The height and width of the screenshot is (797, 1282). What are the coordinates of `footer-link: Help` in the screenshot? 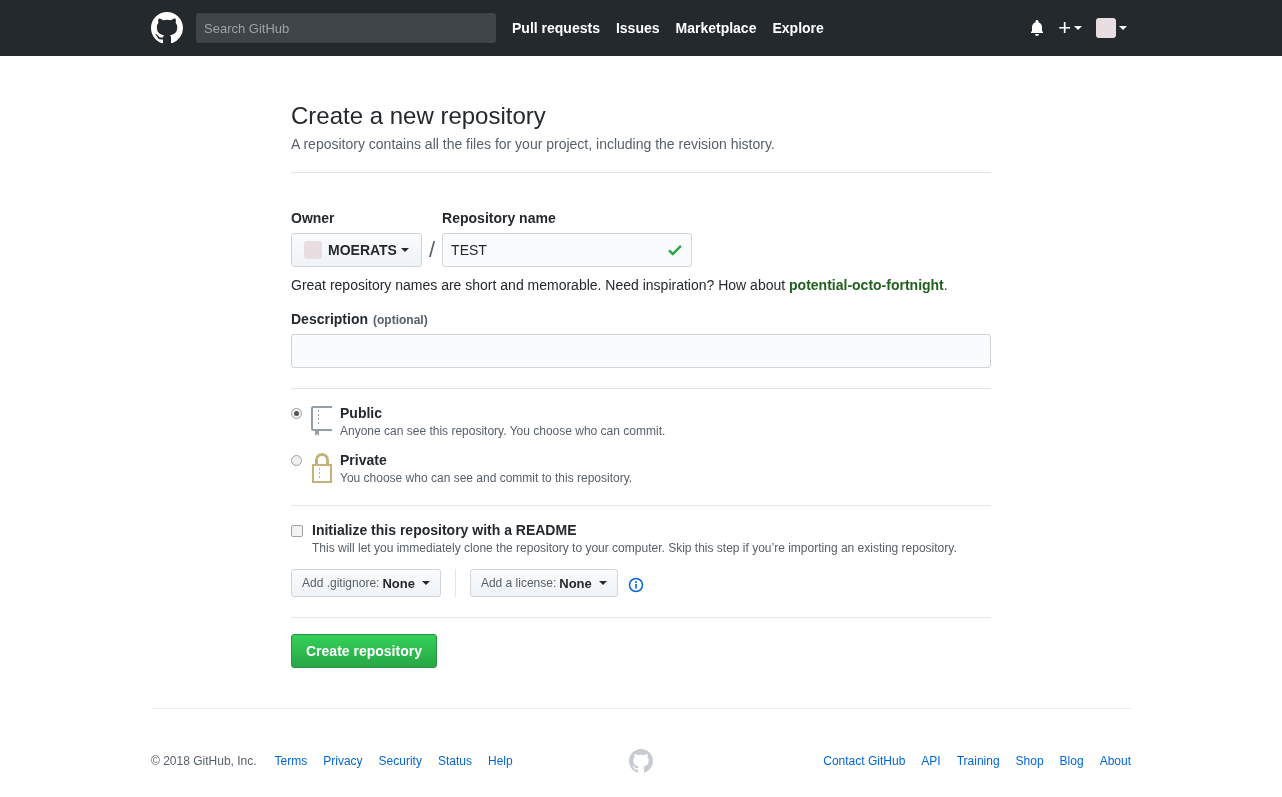 It's located at (500, 761).